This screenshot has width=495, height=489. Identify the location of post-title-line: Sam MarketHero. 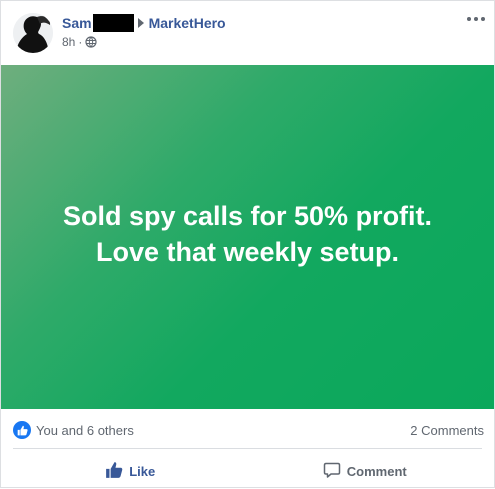
(144, 23).